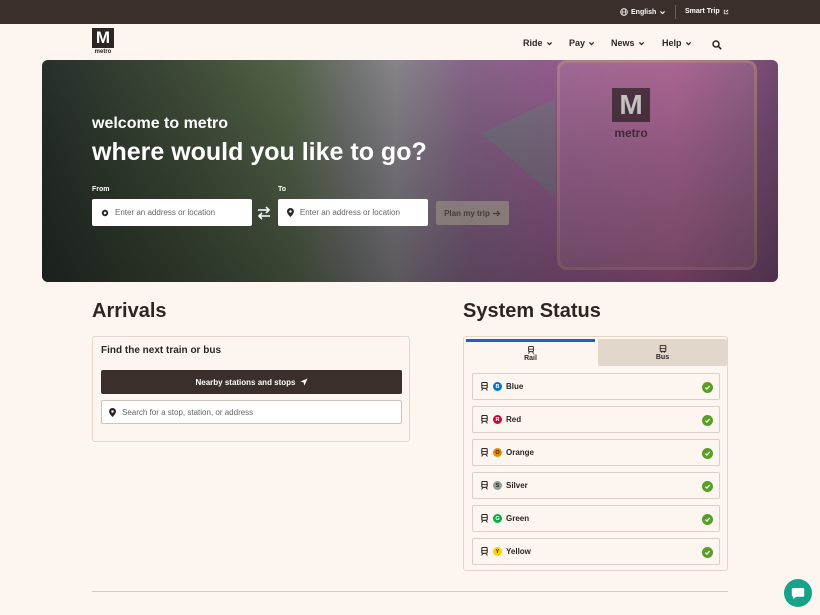 The width and height of the screenshot is (820, 615). What do you see at coordinates (532, 311) in the screenshot?
I see `system-status-heading: System Status` at bounding box center [532, 311].